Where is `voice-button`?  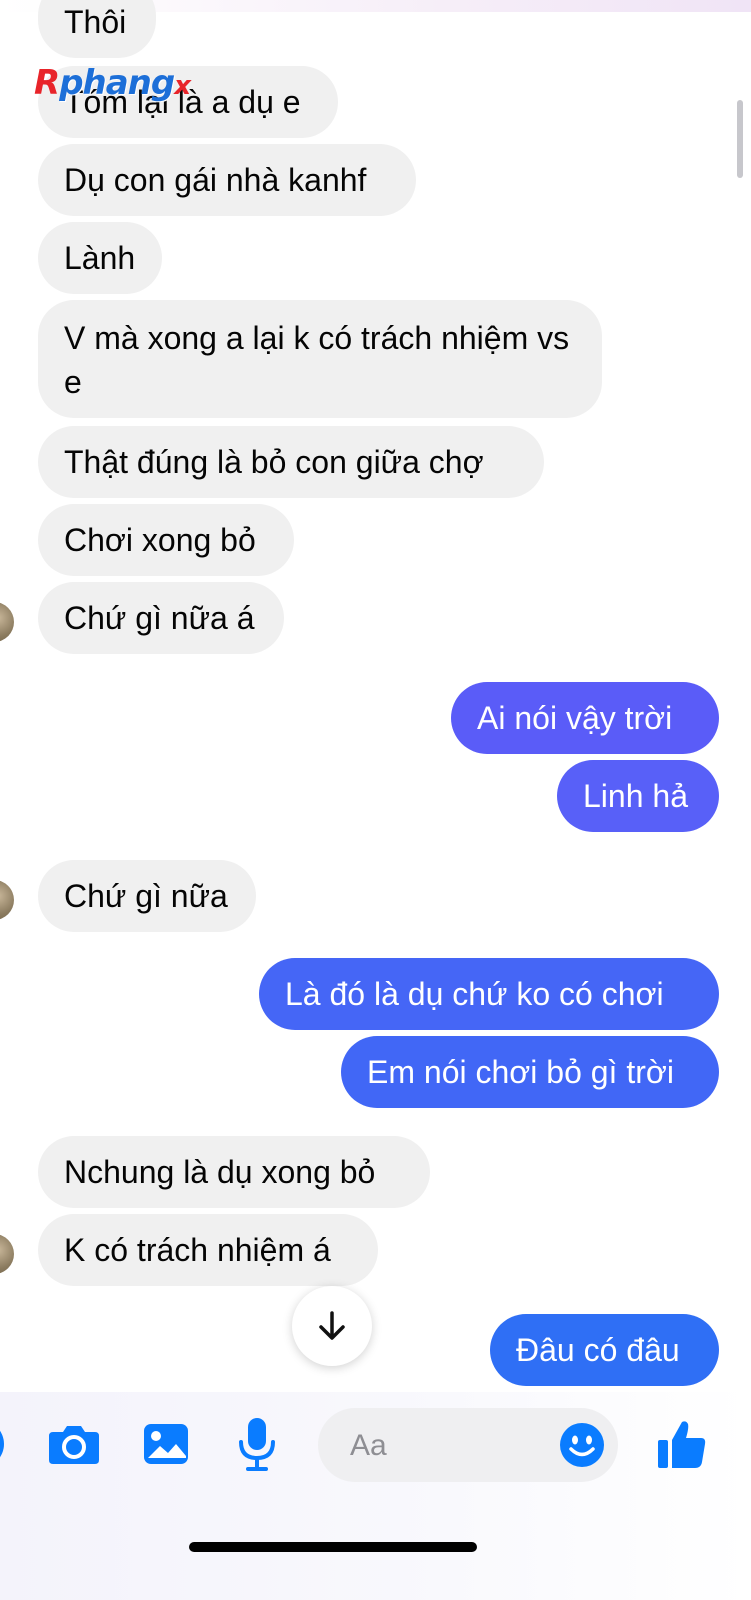
voice-button is located at coordinates (257, 1444).